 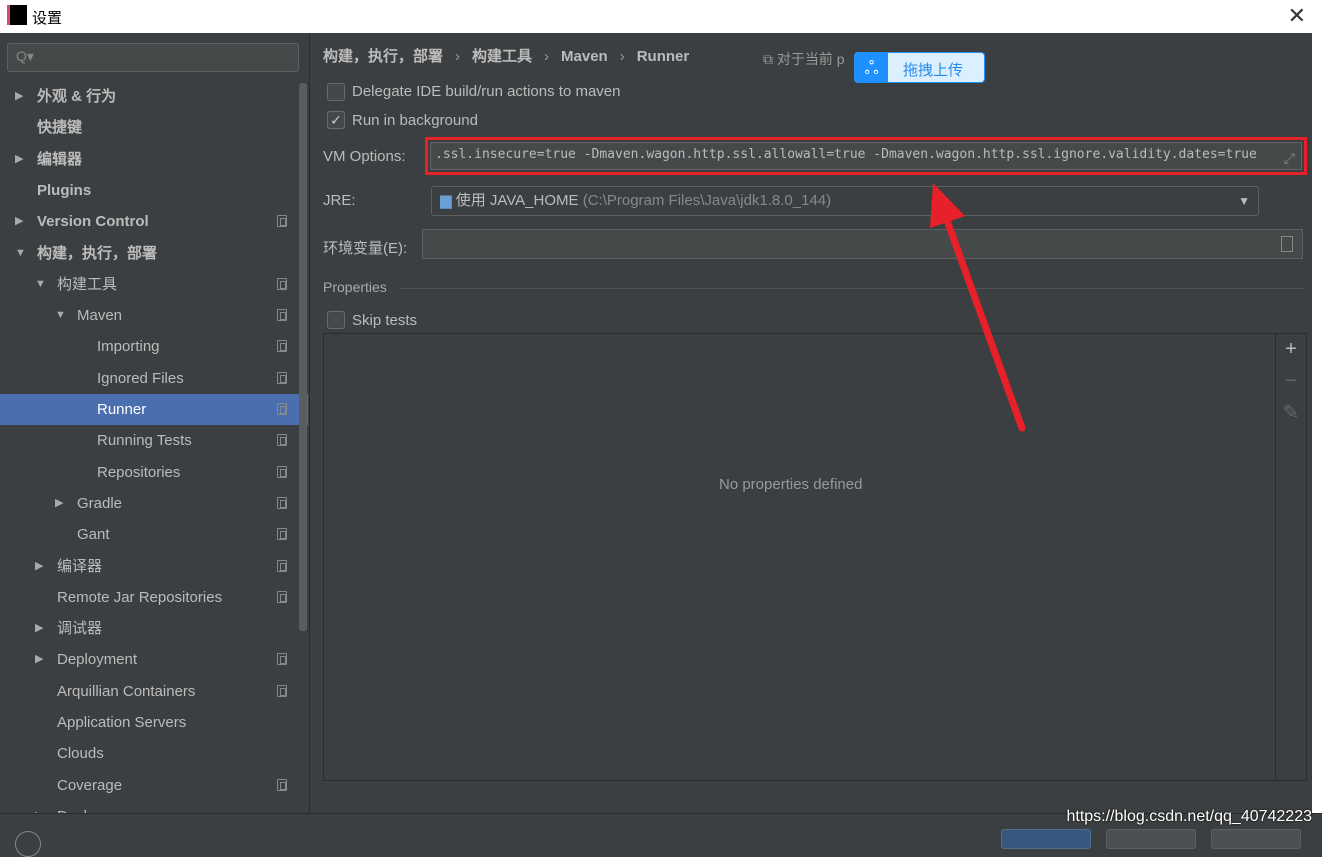 What do you see at coordinates (154, 96) in the screenshot?
I see `sidebar-item: ▶ 外观 & 行为` at bounding box center [154, 96].